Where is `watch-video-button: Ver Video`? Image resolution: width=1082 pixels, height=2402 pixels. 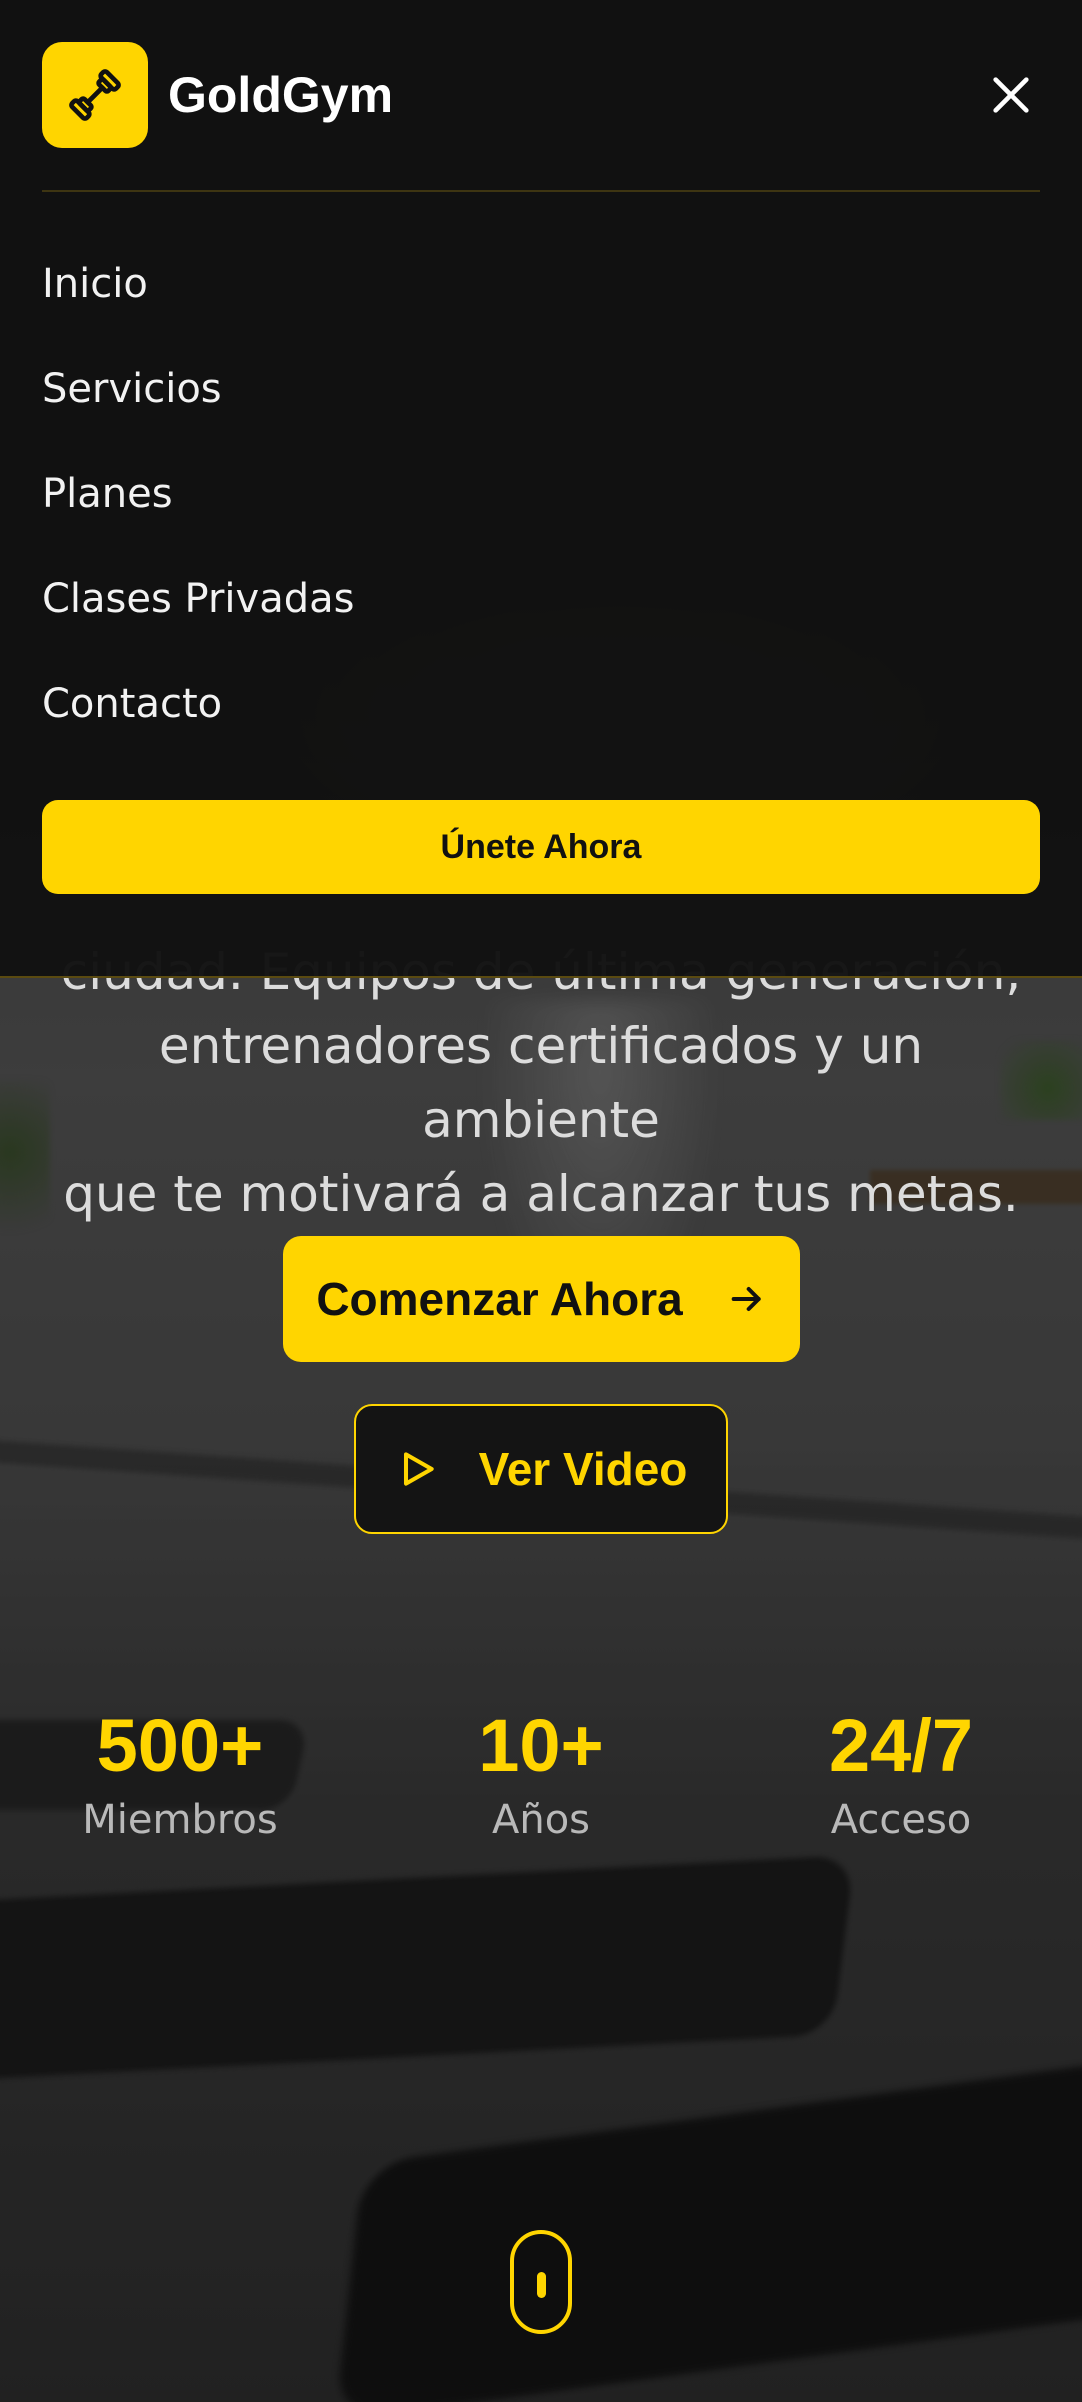
watch-video-button: Ver Video is located at coordinates (541, 1469).